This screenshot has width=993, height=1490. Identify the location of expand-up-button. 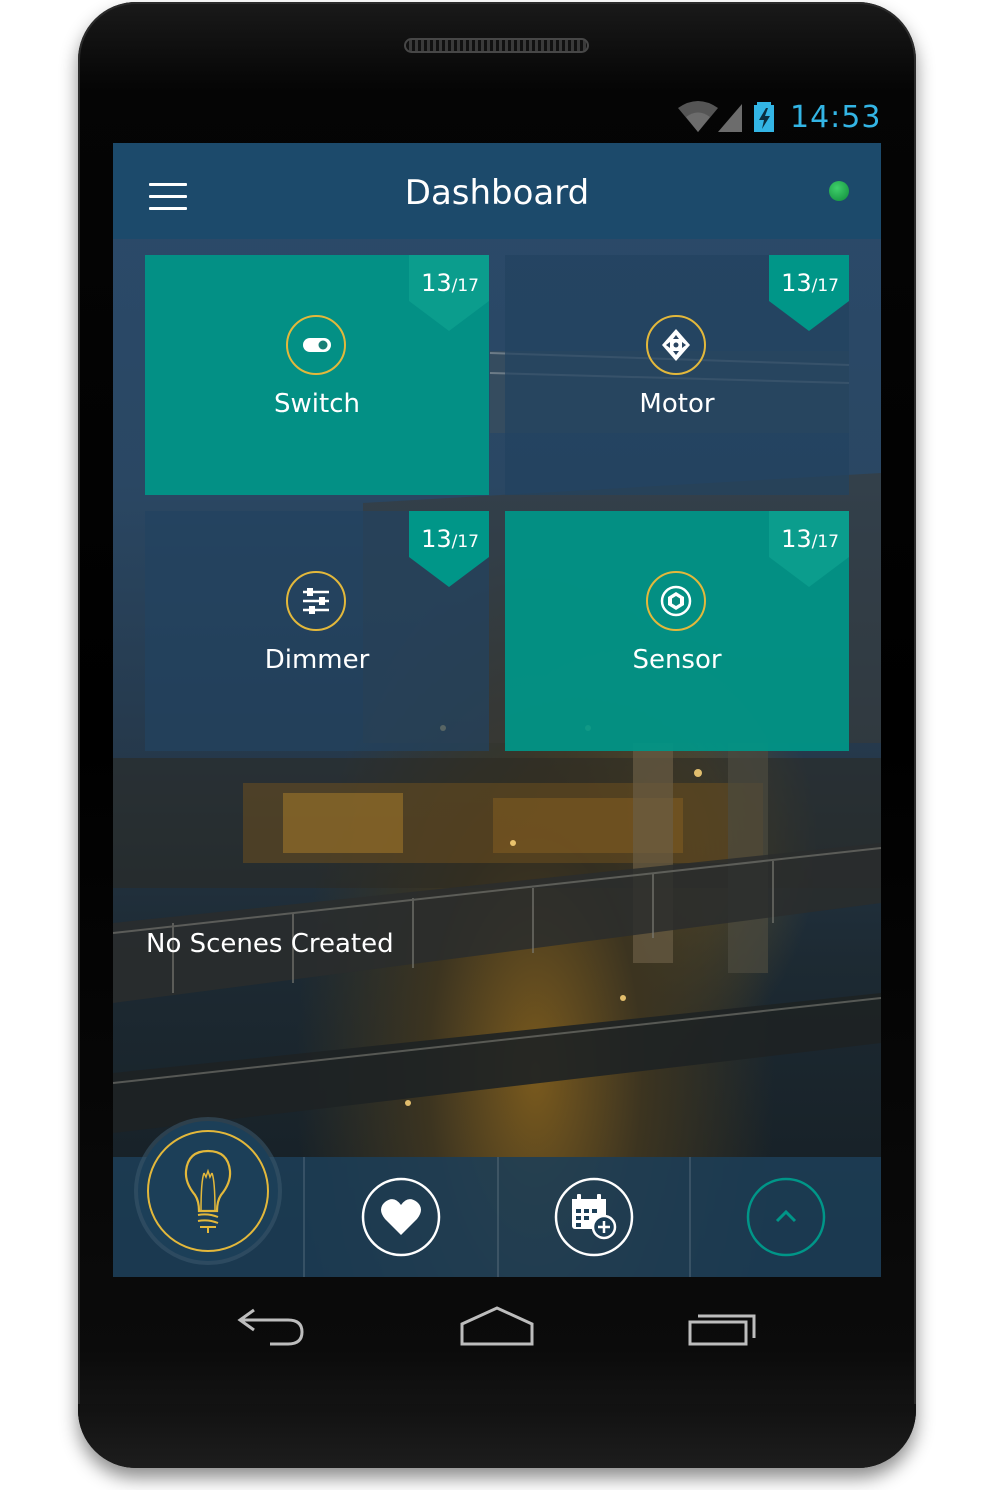
(786, 1217).